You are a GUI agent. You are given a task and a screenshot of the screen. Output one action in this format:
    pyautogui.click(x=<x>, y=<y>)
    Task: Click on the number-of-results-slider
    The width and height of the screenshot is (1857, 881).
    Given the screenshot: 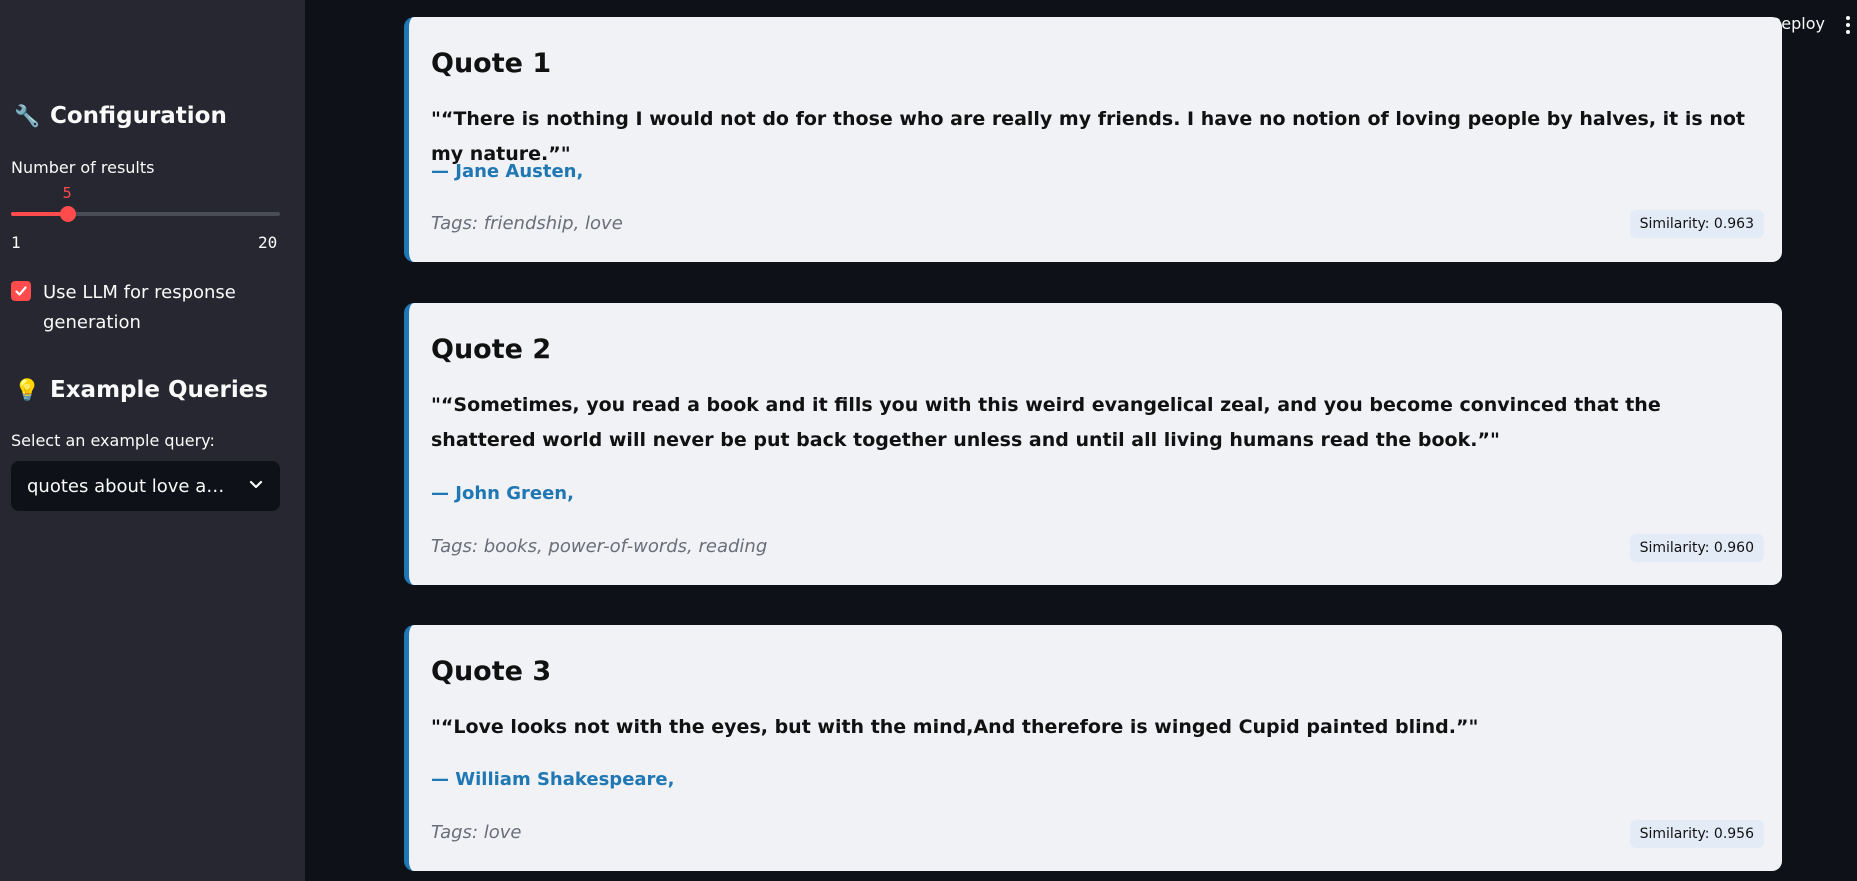 What is the action you would take?
    pyautogui.click(x=145, y=214)
    